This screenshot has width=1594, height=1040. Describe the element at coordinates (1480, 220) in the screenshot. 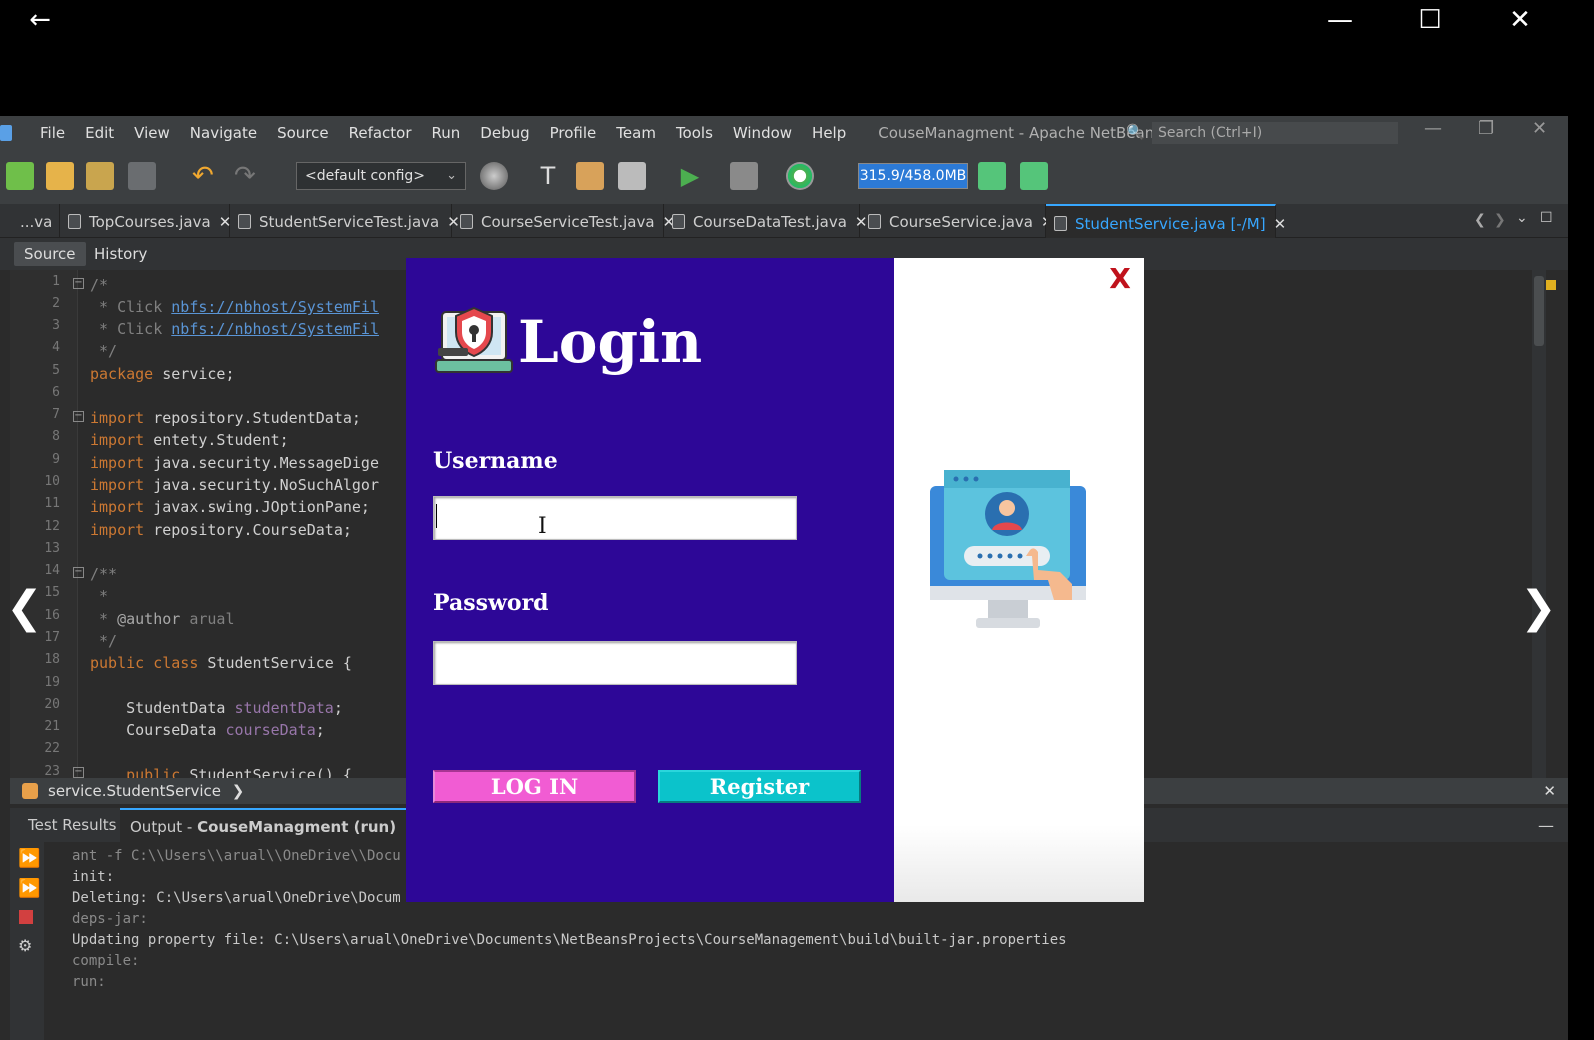

I see `tab-scroll-left-icon: ❮` at that location.